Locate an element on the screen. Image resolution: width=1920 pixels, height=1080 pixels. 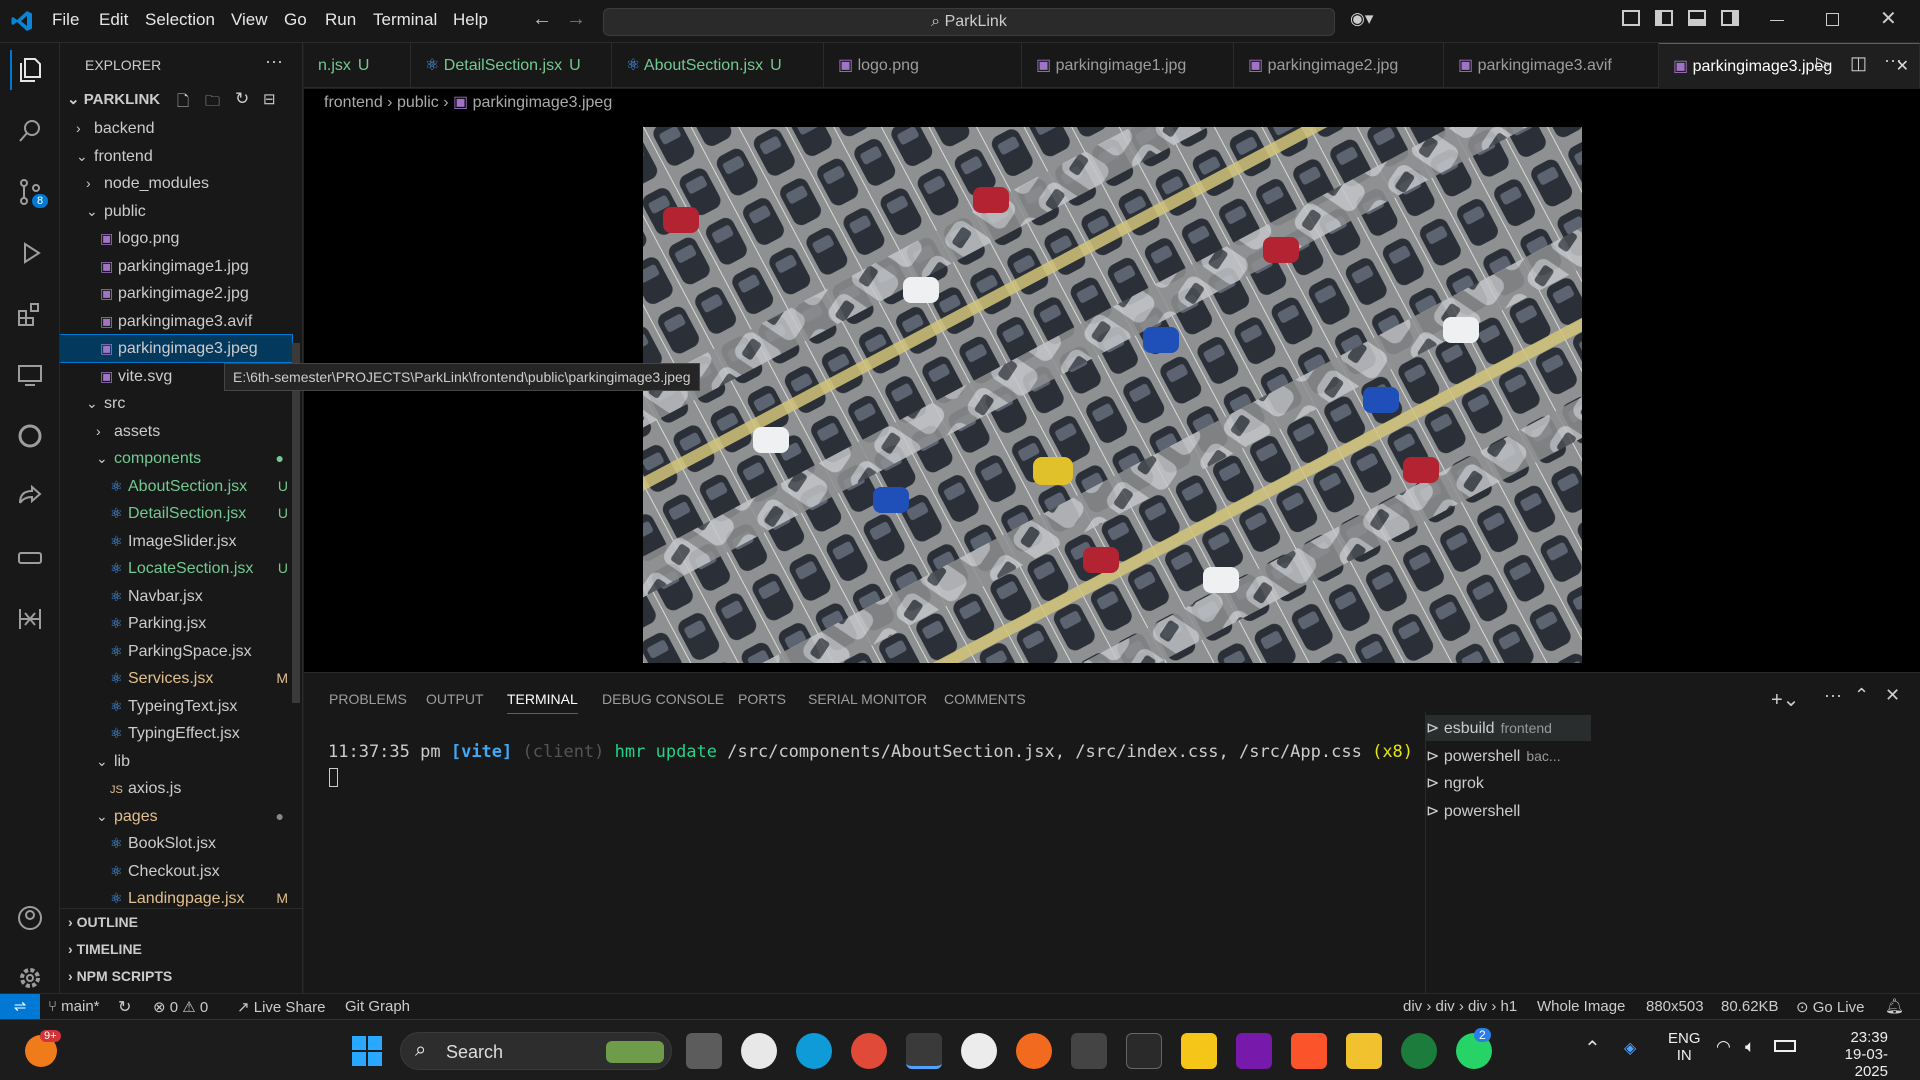
clock-app-icon is located at coordinates (759, 1051).